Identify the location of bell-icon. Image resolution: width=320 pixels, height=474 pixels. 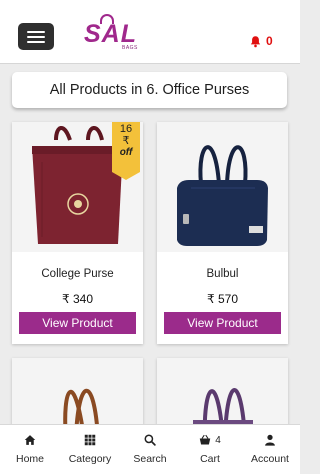
(255, 41).